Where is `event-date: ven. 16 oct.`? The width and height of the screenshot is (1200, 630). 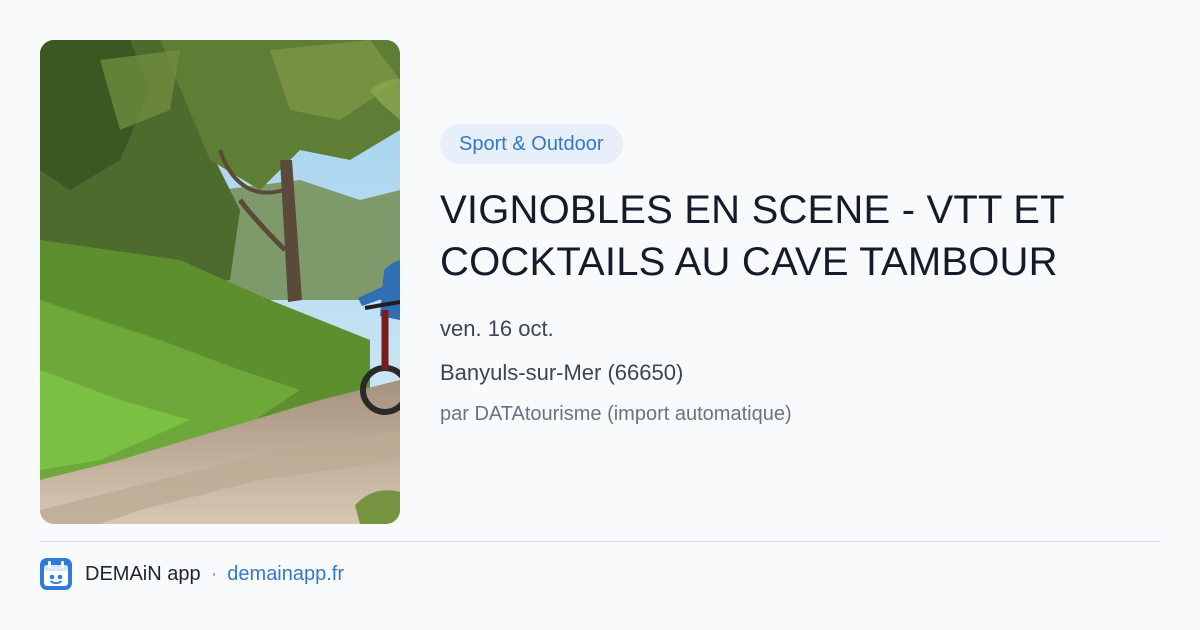
event-date: ven. 16 oct. is located at coordinates (497, 328).